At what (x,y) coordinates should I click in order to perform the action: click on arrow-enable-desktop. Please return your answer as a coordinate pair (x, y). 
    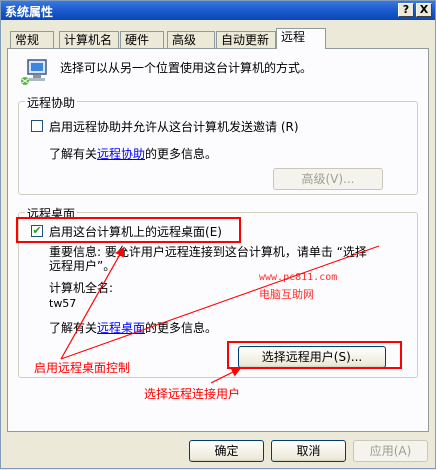
    Looking at the image, I should click on (92, 303).